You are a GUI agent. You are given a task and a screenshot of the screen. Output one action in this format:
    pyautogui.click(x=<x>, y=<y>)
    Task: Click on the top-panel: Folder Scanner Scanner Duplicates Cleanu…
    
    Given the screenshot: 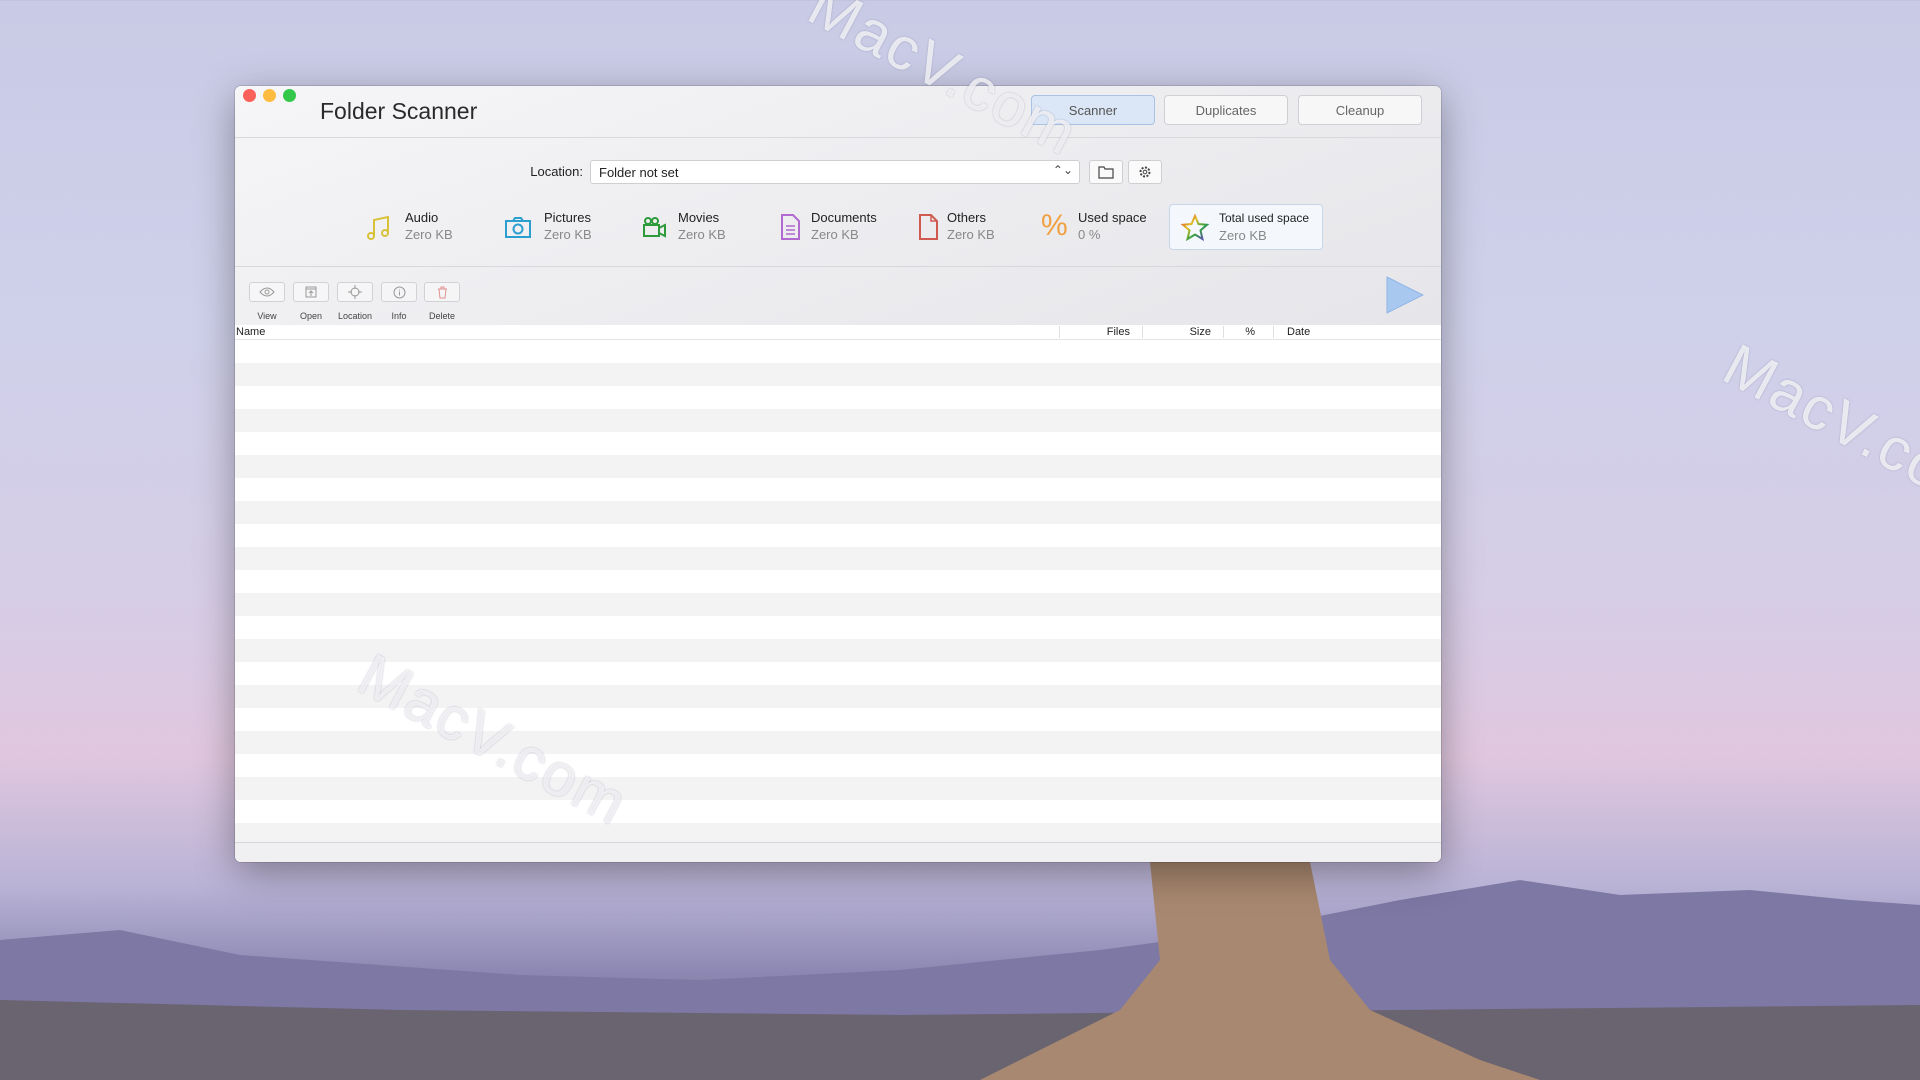 What is the action you would take?
    pyautogui.click(x=838, y=205)
    